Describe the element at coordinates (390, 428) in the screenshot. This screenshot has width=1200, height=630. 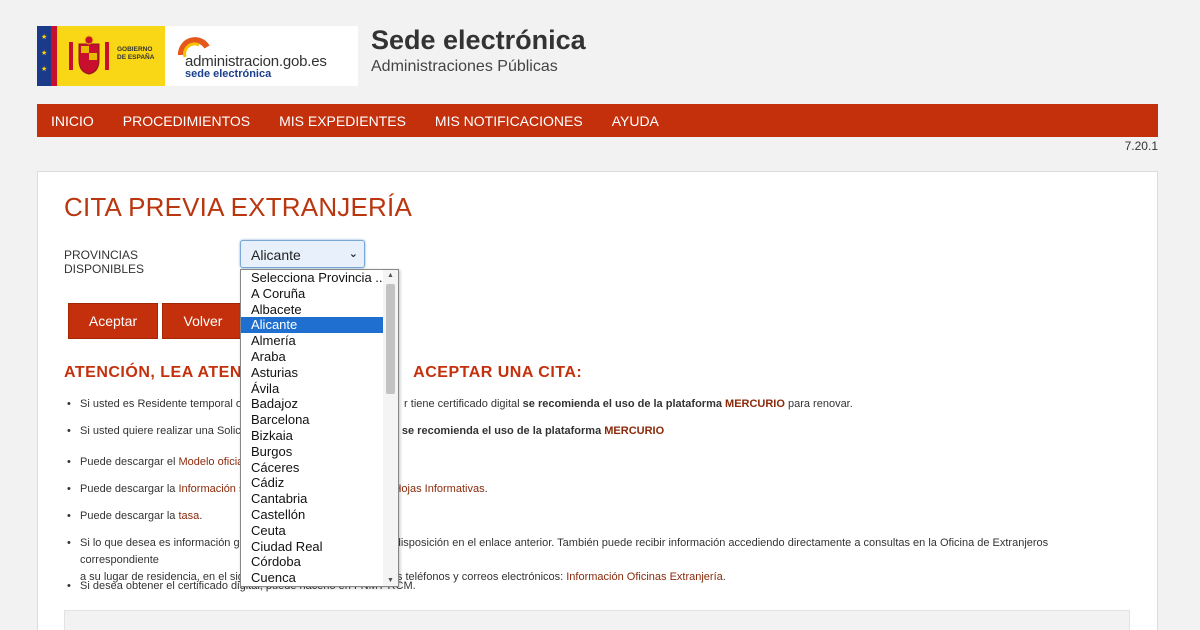
I see `dropdown-scrollbar: ▲ ▼` at that location.